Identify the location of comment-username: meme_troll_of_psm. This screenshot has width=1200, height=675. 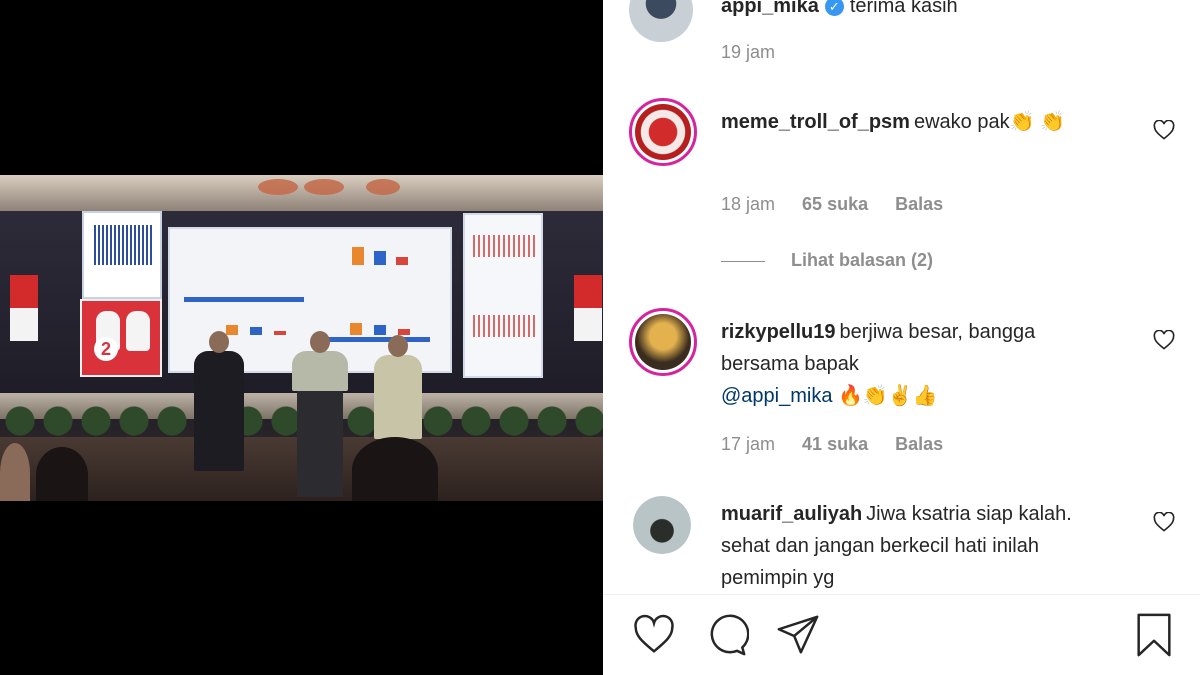
(815, 122).